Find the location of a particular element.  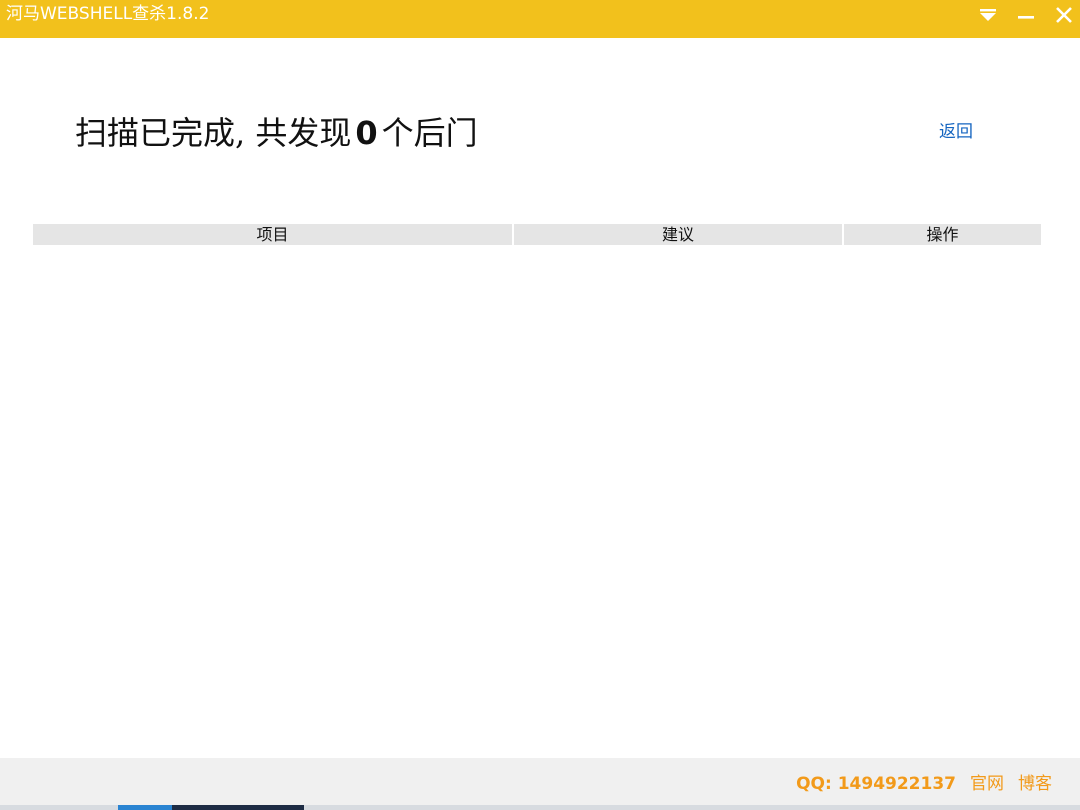

dropdown-triangle-icon is located at coordinates (988, 15).